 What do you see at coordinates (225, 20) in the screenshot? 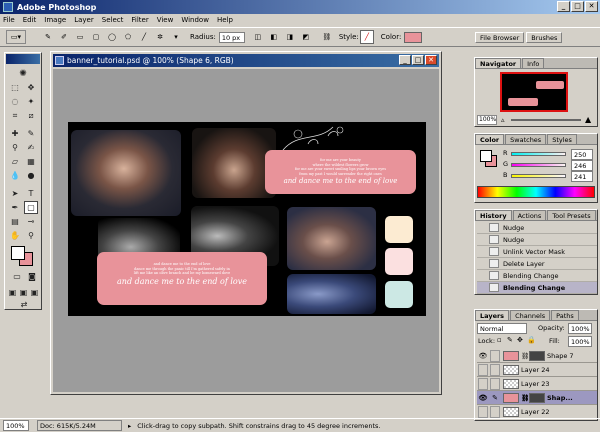
I see `menu-help: Help` at bounding box center [225, 20].